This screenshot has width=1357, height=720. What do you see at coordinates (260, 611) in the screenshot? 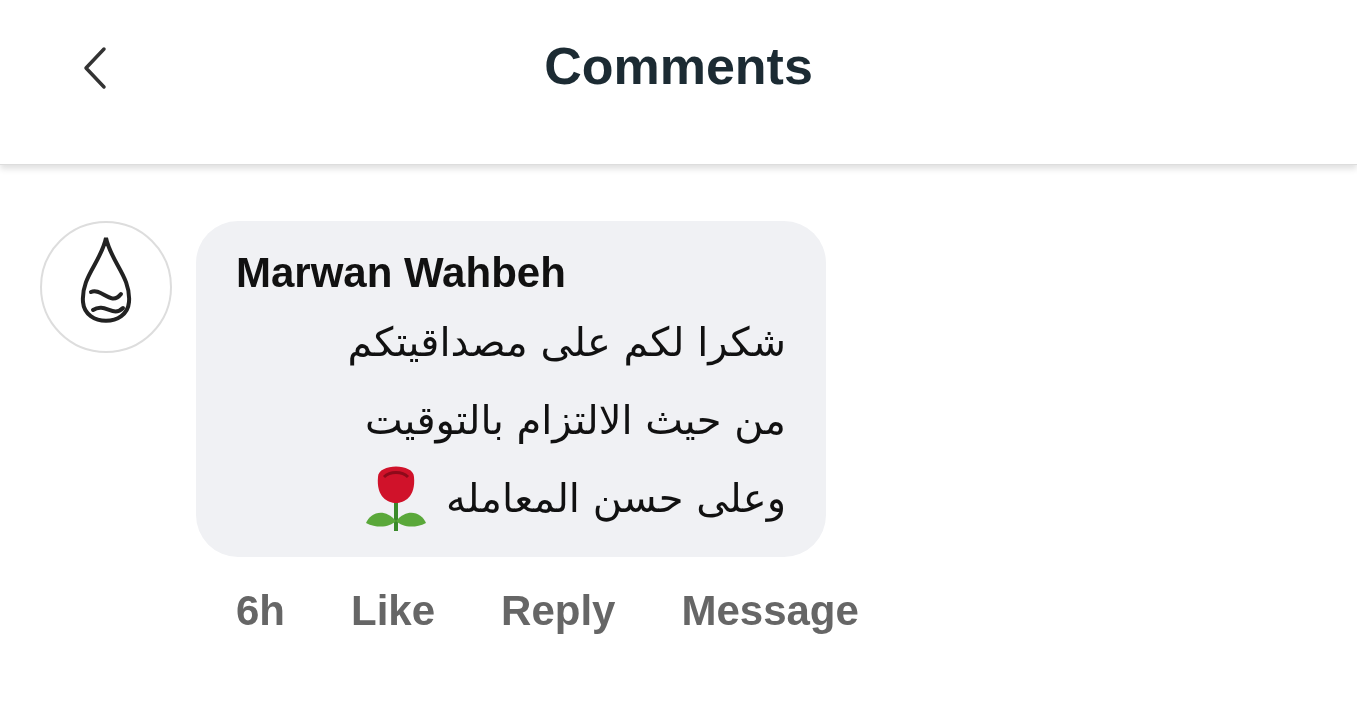
I see `comment-time: 6h` at bounding box center [260, 611].